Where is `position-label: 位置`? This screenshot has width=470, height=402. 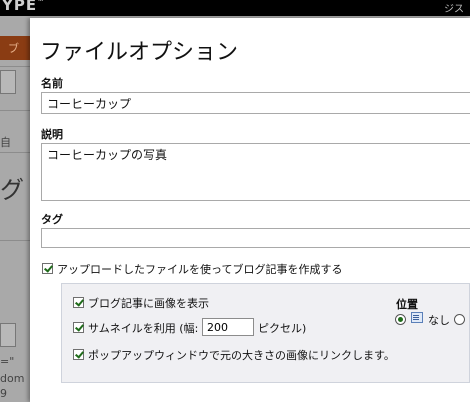 position-label: 位置 is located at coordinates (407, 304).